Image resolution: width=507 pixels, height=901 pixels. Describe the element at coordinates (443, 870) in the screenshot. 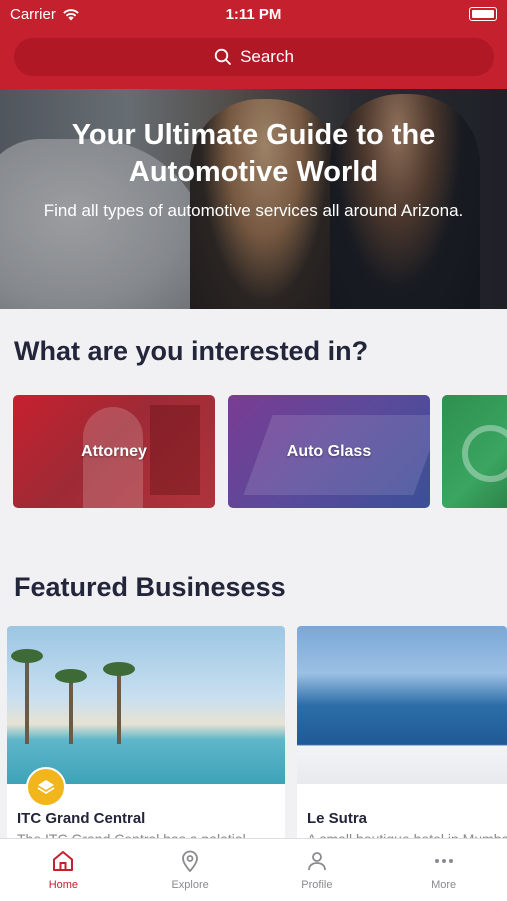

I see `tab-more: More` at that location.